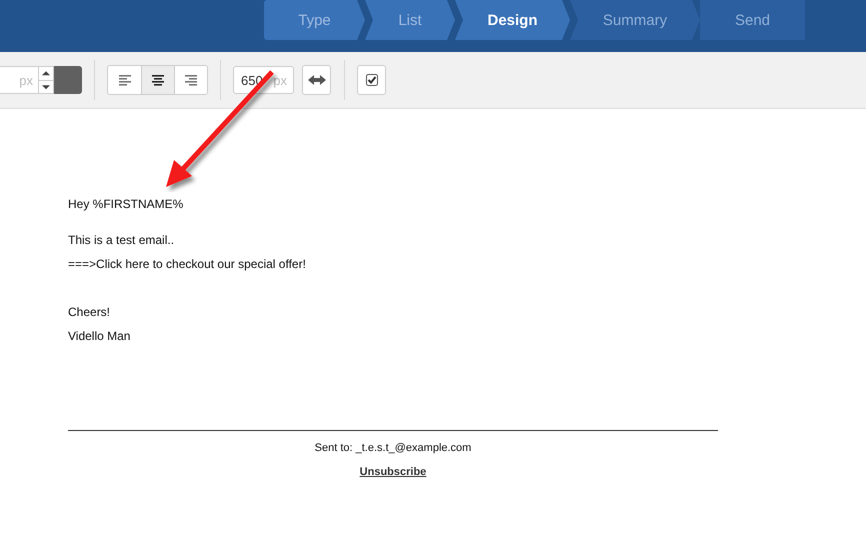 The width and height of the screenshot is (866, 559). I want to click on checkbox-icon, so click(372, 80).